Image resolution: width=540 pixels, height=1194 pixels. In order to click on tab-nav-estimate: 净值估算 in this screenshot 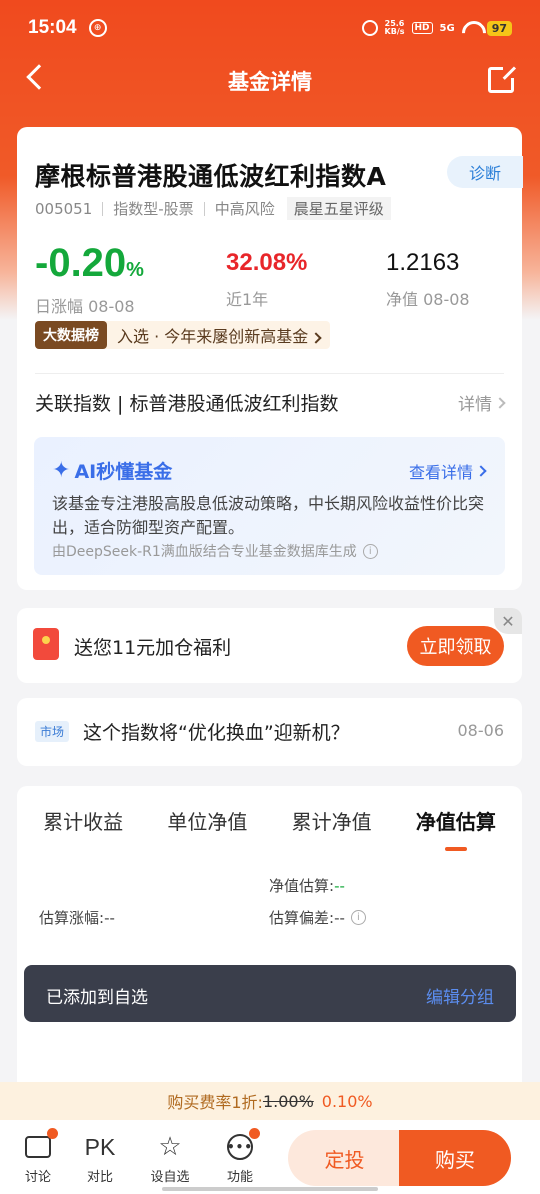, I will do `click(455, 828)`.